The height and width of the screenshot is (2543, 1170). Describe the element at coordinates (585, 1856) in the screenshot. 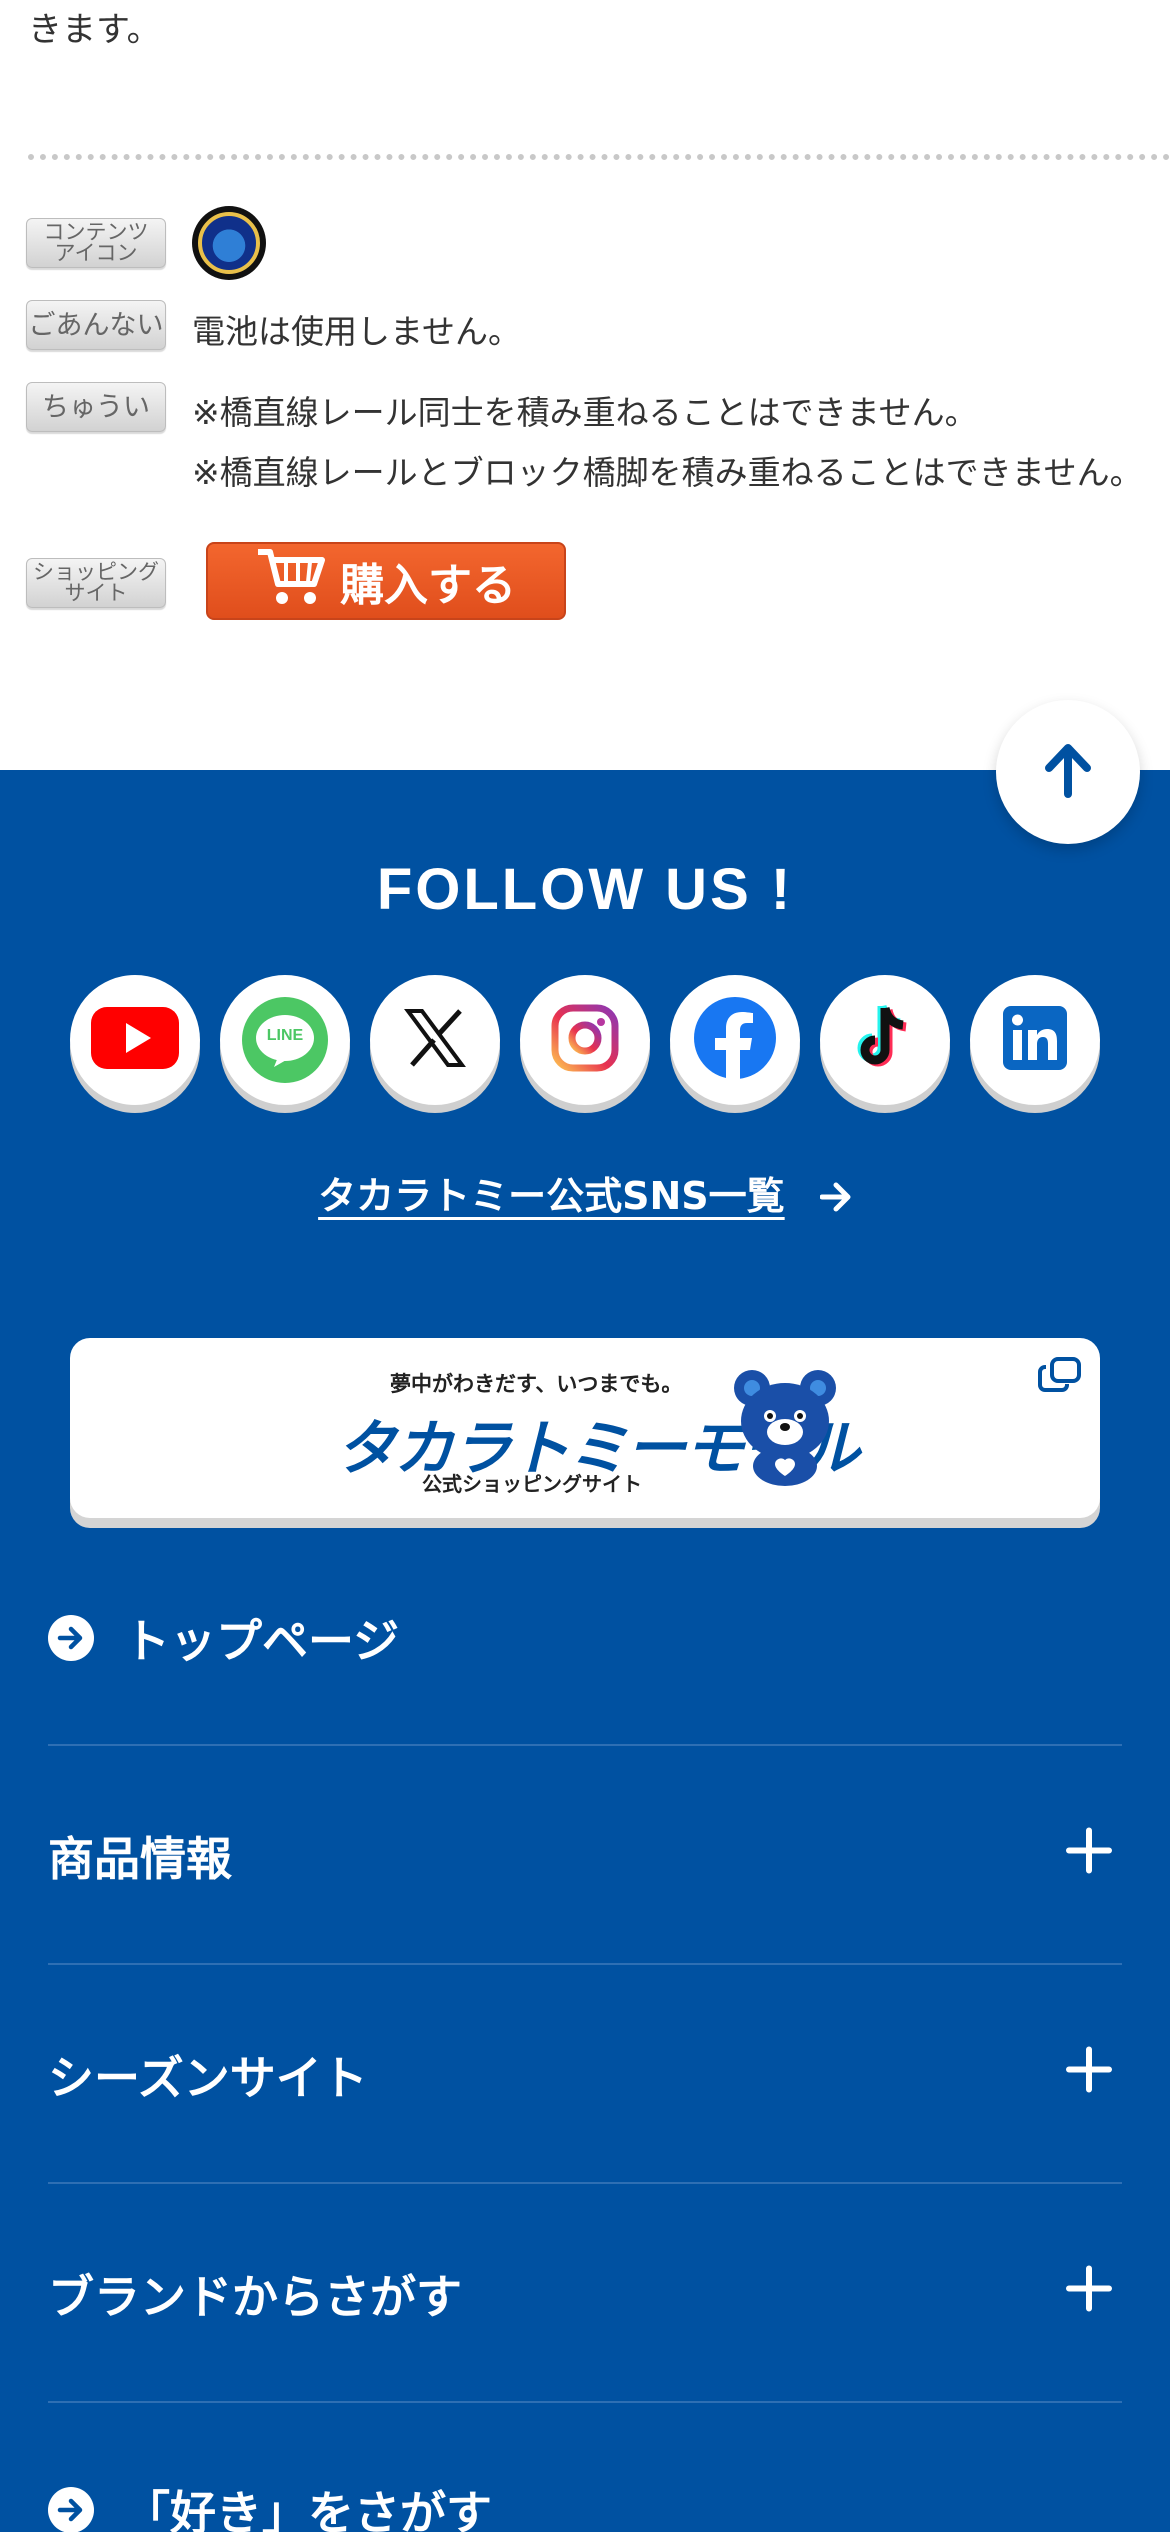

I see `nav-products: 商品情報` at that location.